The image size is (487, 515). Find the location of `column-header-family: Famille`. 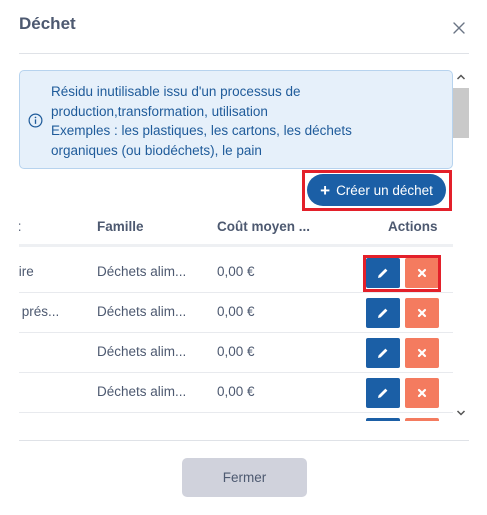

column-header-family: Famille is located at coordinates (120, 226).